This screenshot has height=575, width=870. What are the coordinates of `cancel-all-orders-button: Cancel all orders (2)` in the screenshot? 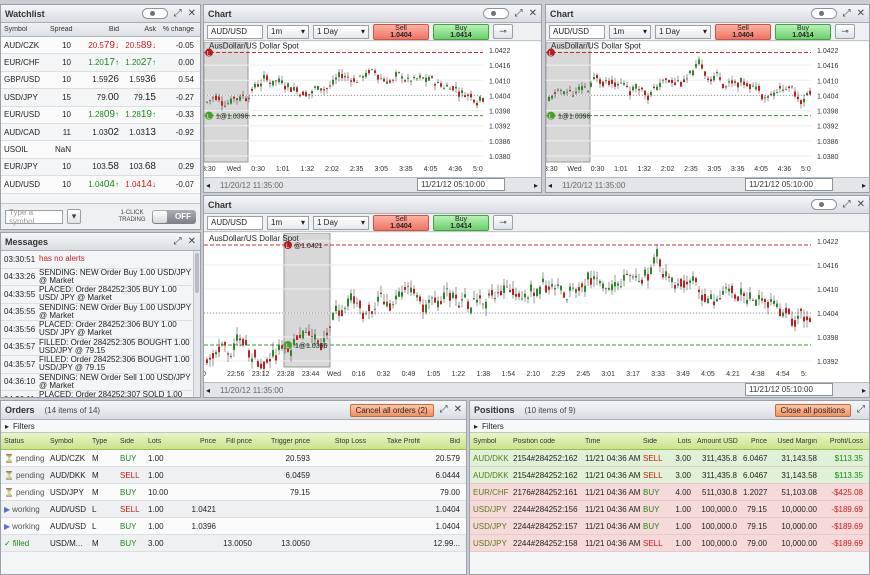 It's located at (391, 410).